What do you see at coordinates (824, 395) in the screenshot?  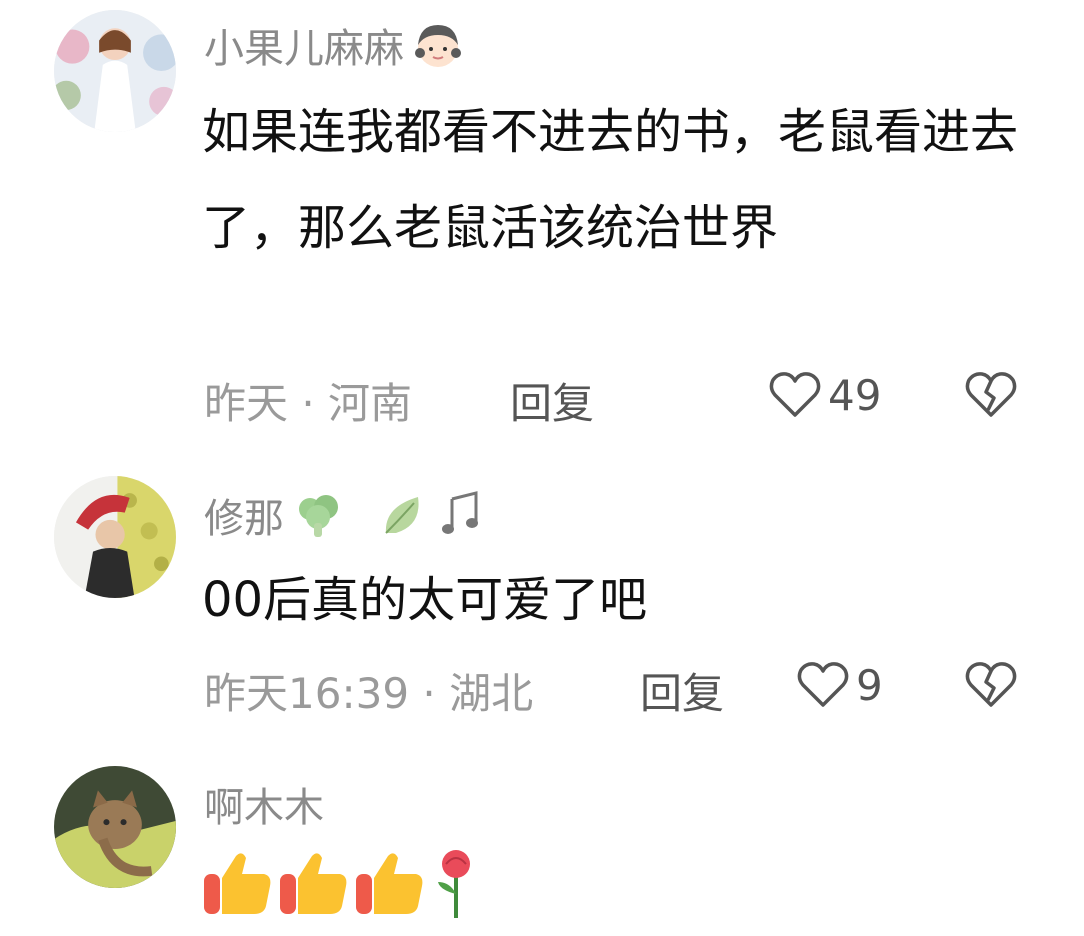 I see `like-button: 49` at bounding box center [824, 395].